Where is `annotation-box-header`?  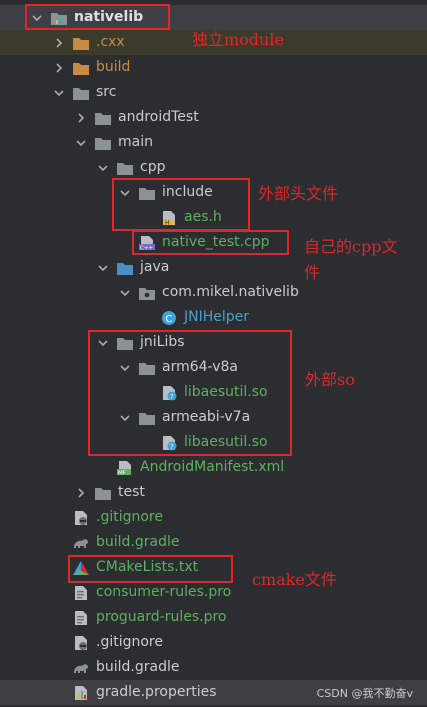
annotation-box-header is located at coordinates (181, 204).